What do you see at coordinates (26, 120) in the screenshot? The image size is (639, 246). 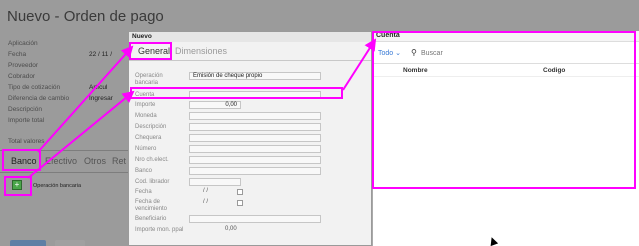 I see `field-label-importe-total: Importe total` at bounding box center [26, 120].